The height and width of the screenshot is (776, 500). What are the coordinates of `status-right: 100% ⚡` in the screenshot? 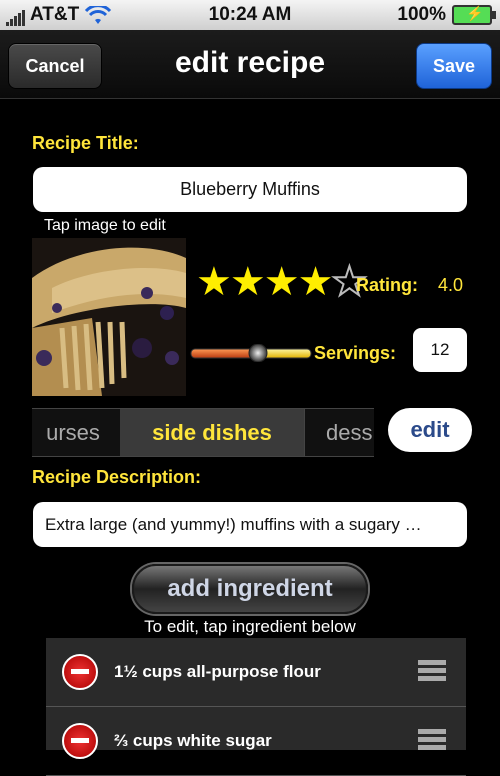 It's located at (446, 15).